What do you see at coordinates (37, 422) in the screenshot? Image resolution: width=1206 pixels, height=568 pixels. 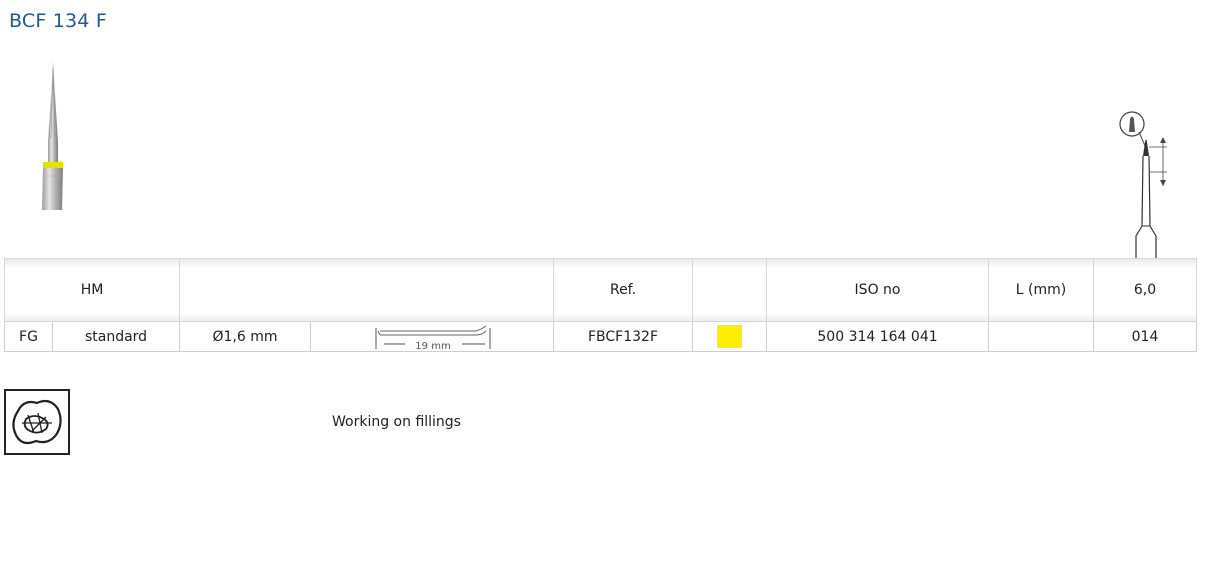 I see `tooth-filling-icon` at bounding box center [37, 422].